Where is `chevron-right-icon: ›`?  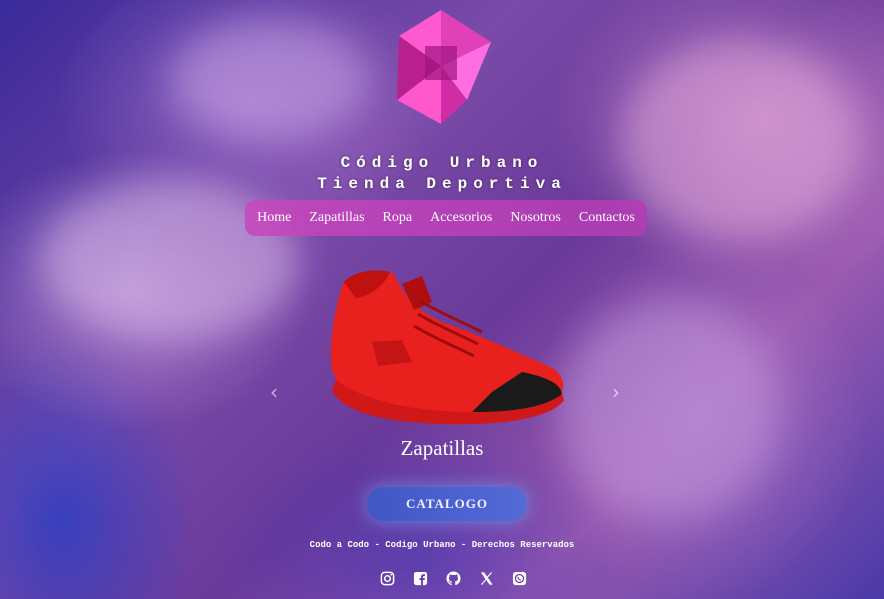
chevron-right-icon: › is located at coordinates (616, 392).